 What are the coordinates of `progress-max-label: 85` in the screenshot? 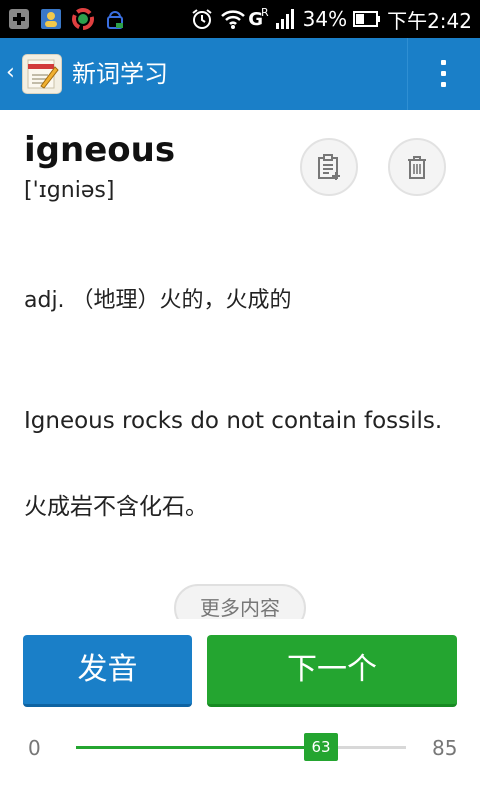 It's located at (445, 748).